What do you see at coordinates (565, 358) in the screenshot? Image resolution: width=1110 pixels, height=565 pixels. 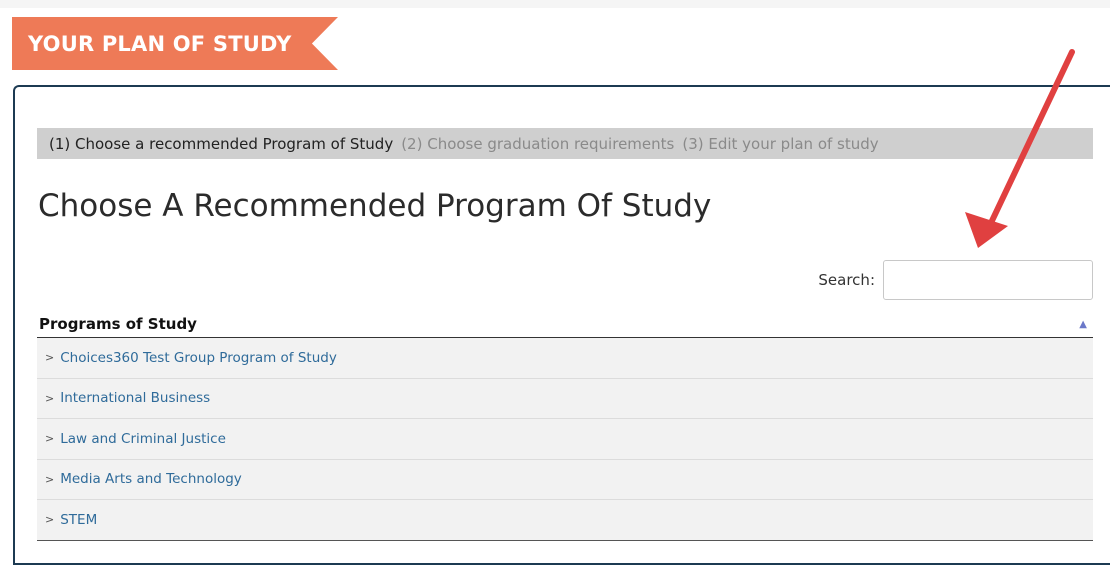 I see `table-row: > Choices360 Test Group Program of Study` at bounding box center [565, 358].